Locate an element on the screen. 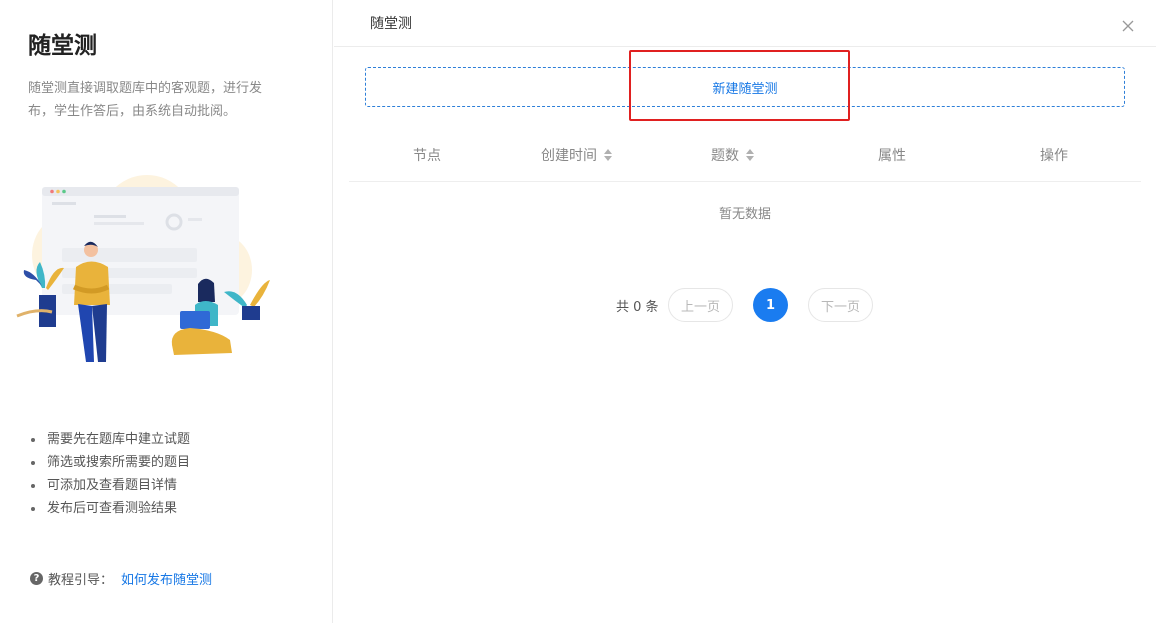 The height and width of the screenshot is (623, 1156). column-header-created-time: 创建时间 is located at coordinates (576, 155).